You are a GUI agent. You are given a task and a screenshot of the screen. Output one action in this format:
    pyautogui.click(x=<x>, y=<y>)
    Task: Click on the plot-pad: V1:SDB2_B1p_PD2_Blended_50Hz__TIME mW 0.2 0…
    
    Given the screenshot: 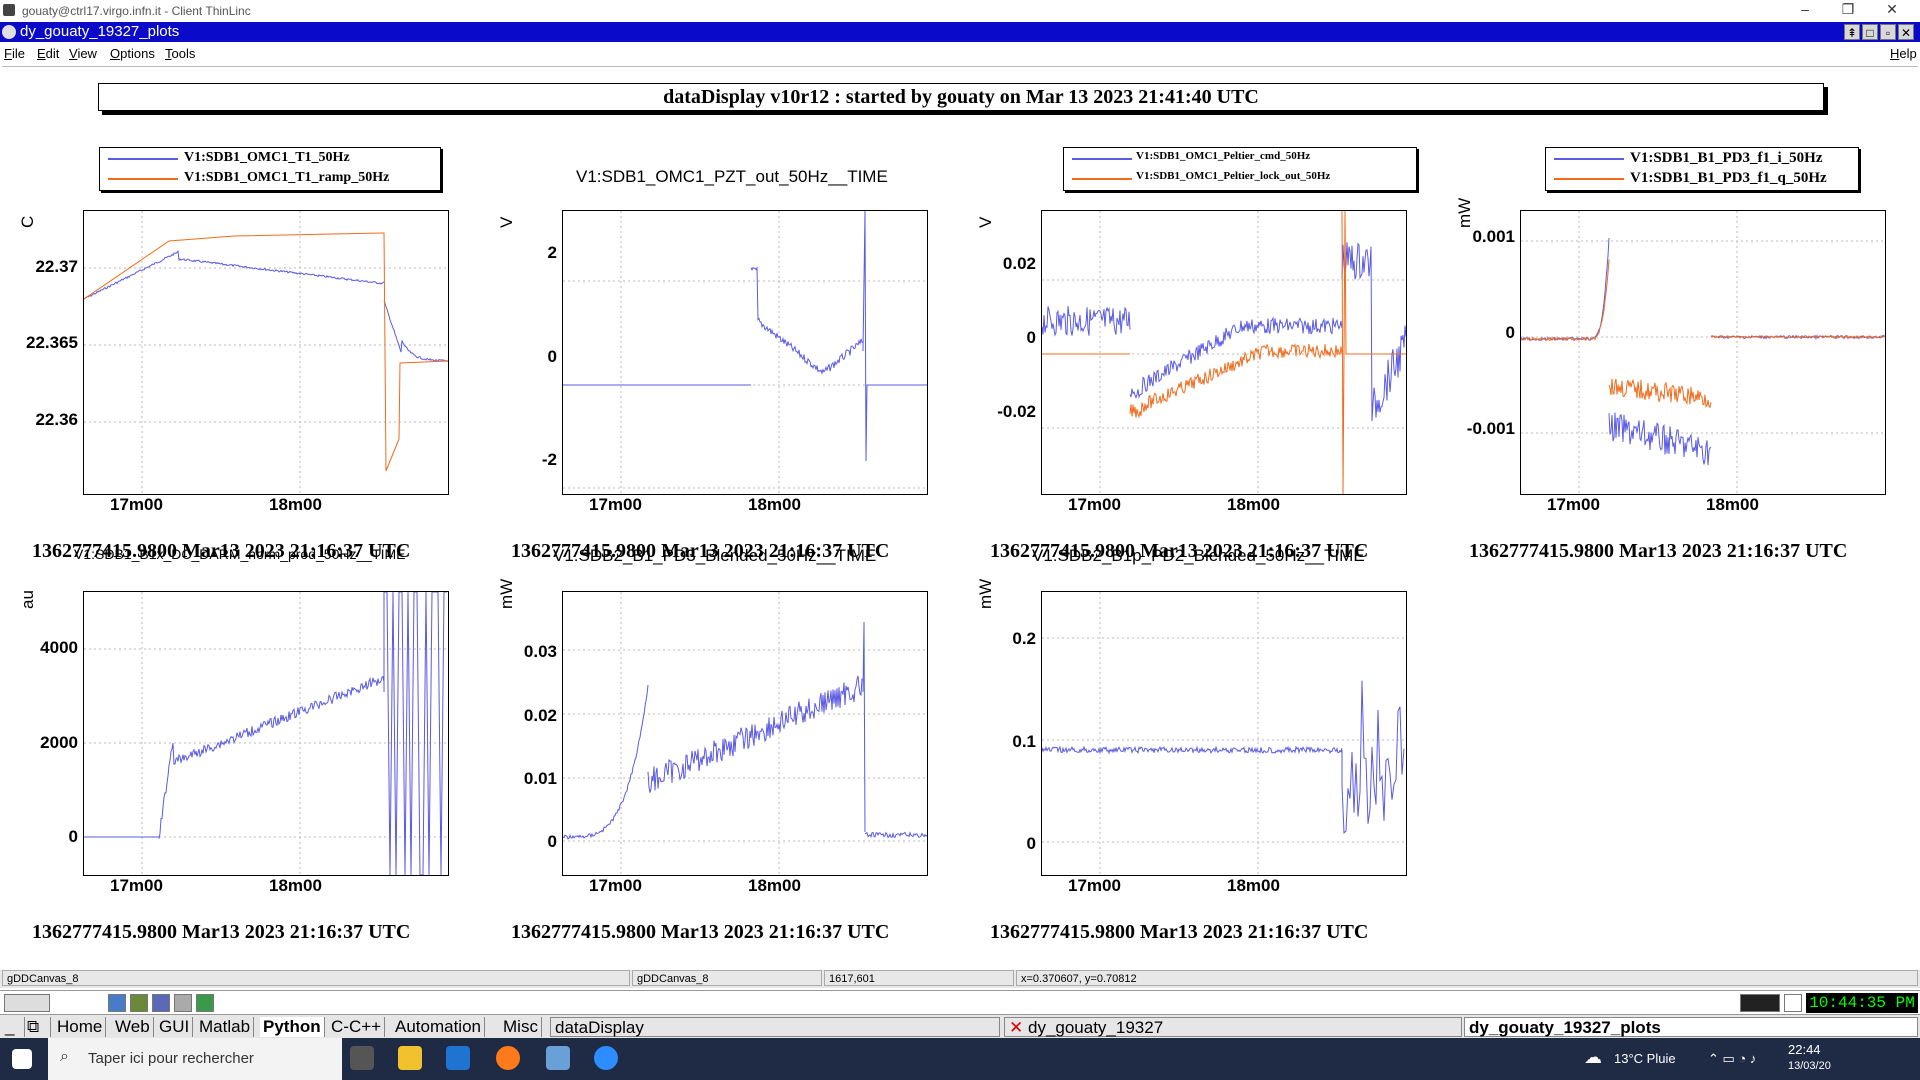 What is the action you would take?
    pyautogui.click(x=1198, y=739)
    